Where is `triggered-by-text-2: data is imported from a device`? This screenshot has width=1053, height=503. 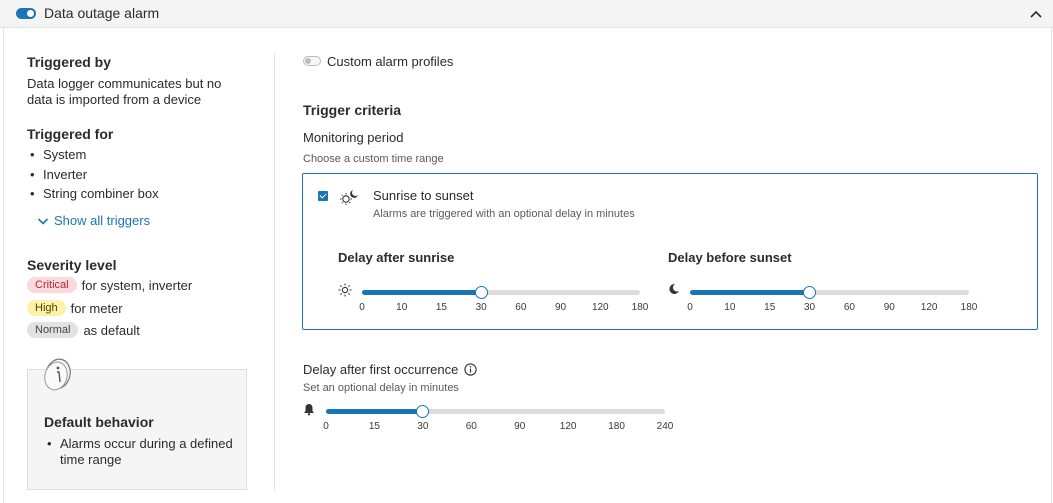 triggered-by-text-2: data is imported from a device is located at coordinates (114, 99).